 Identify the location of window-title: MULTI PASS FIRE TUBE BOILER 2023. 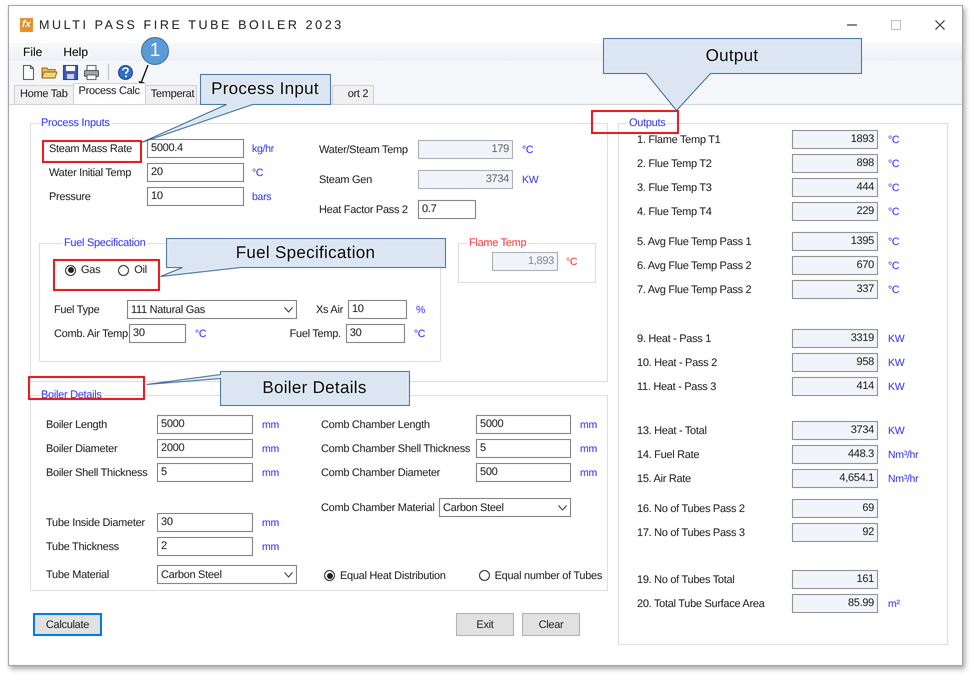
(191, 25).